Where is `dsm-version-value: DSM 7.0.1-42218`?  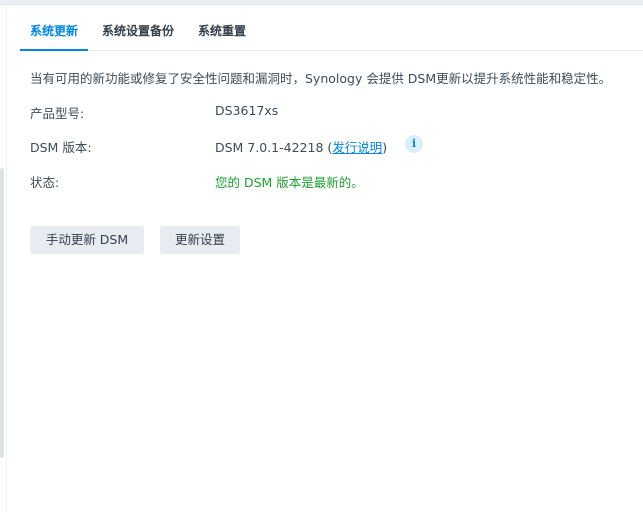
dsm-version-value: DSM 7.0.1-42218 is located at coordinates (269, 147).